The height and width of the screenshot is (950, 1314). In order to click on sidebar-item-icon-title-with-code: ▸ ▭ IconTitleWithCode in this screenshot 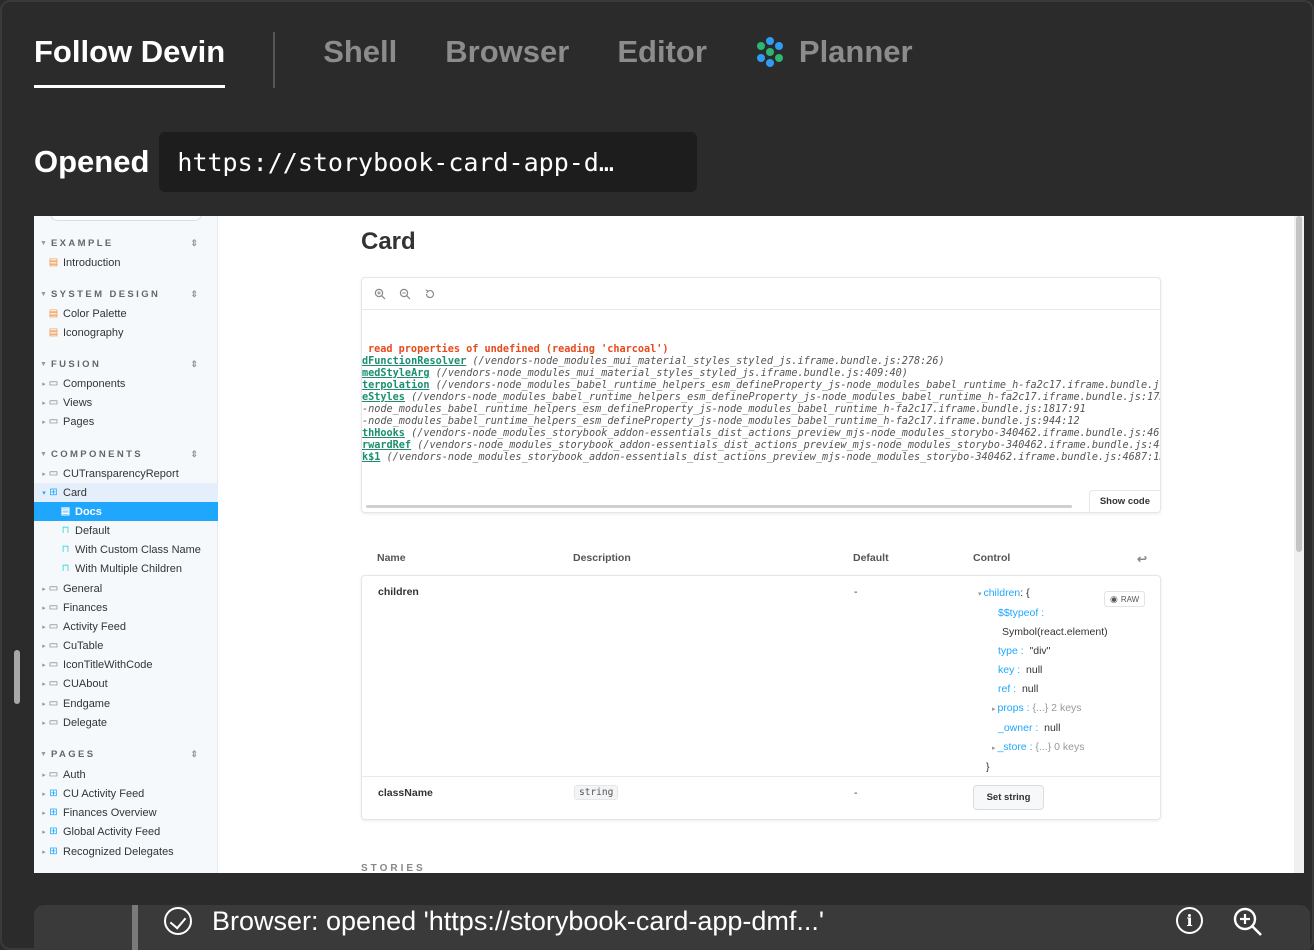, I will do `click(126, 664)`.